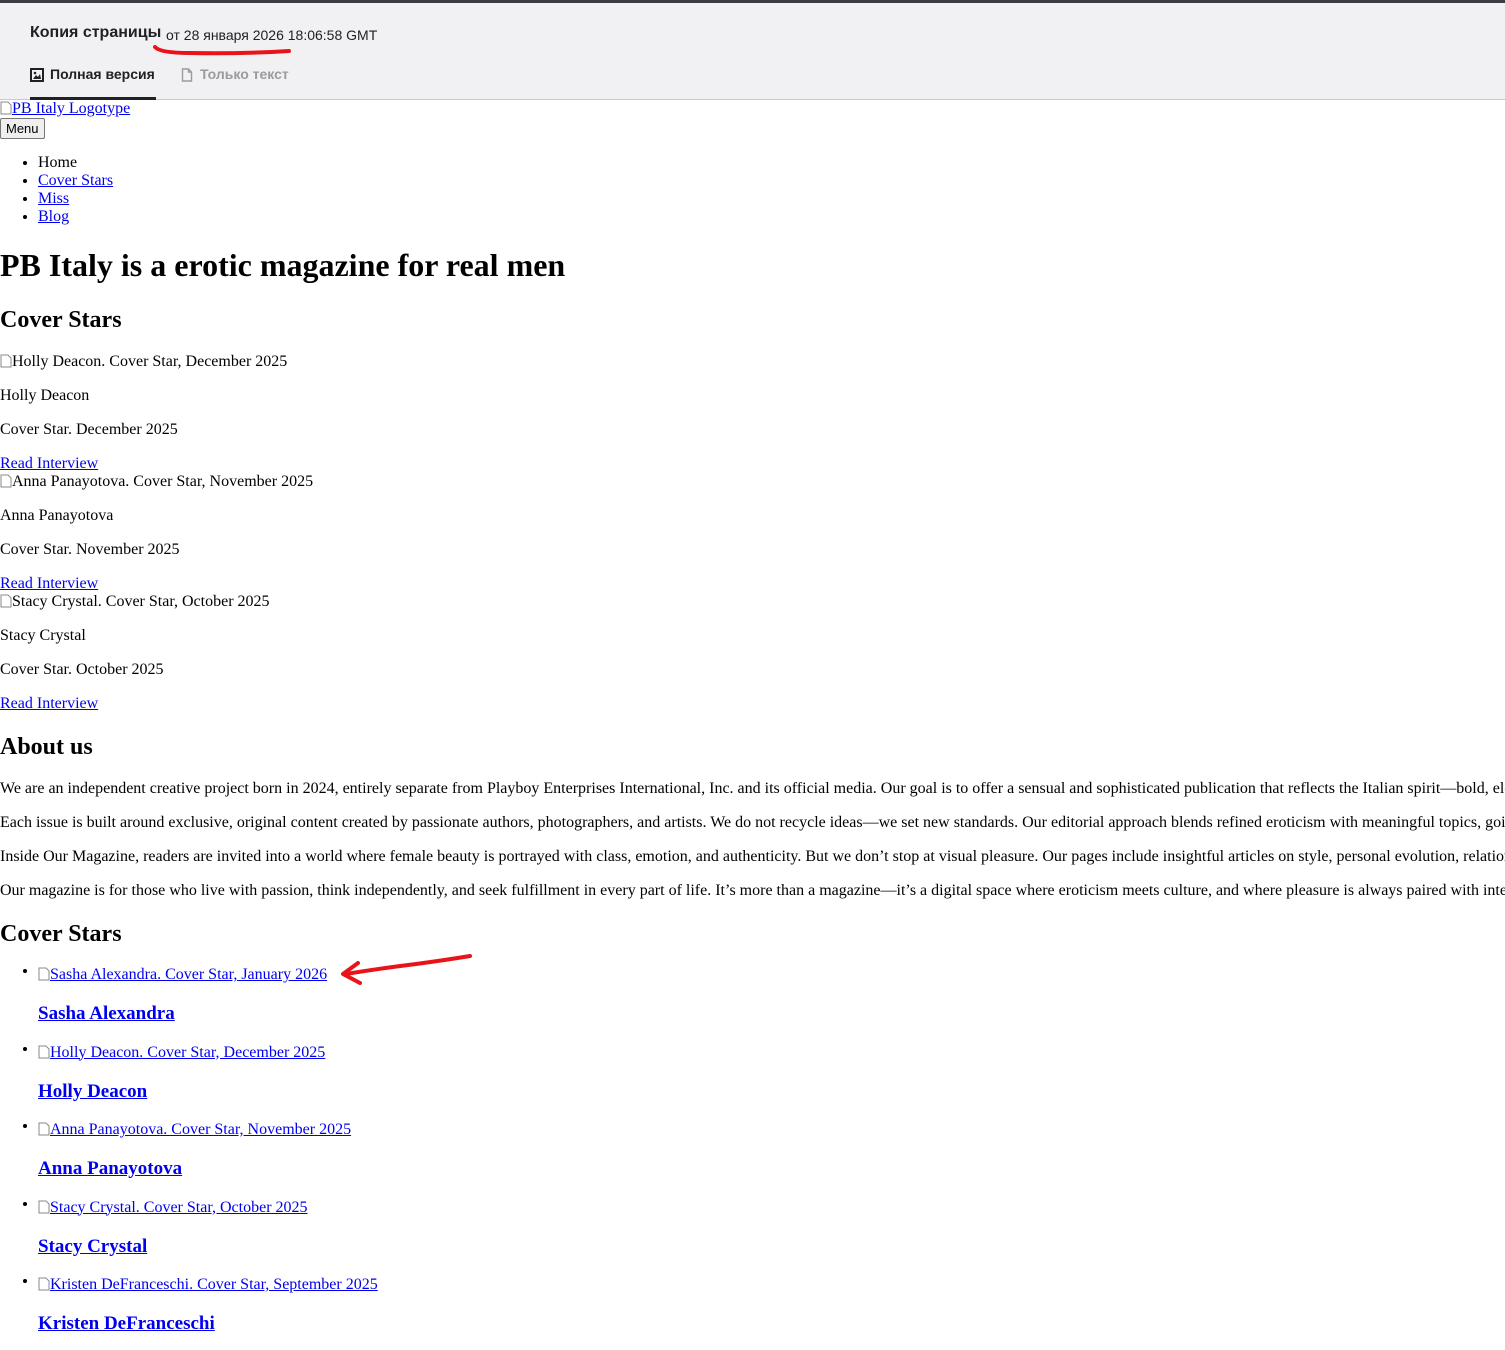  Describe the element at coordinates (93, 83) in the screenshot. I see `tab-full-version: Полная версия` at that location.